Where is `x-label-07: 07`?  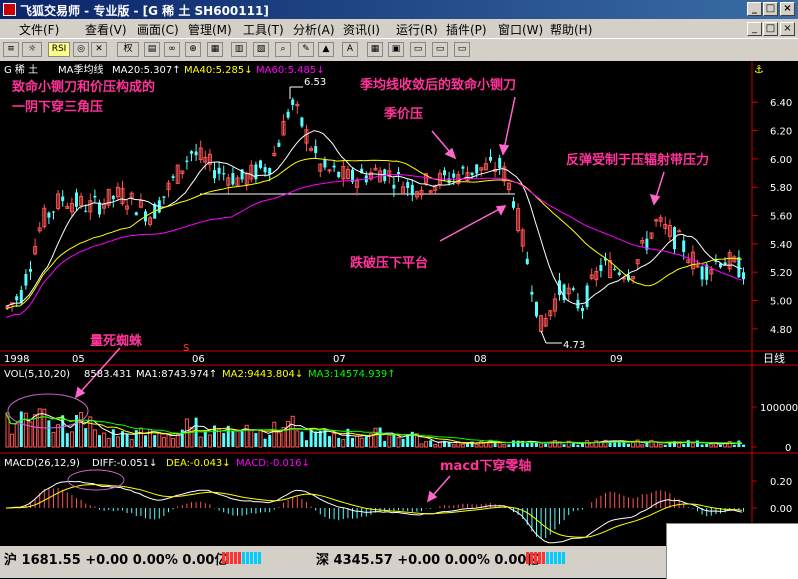 x-label-07: 07 is located at coordinates (339, 359).